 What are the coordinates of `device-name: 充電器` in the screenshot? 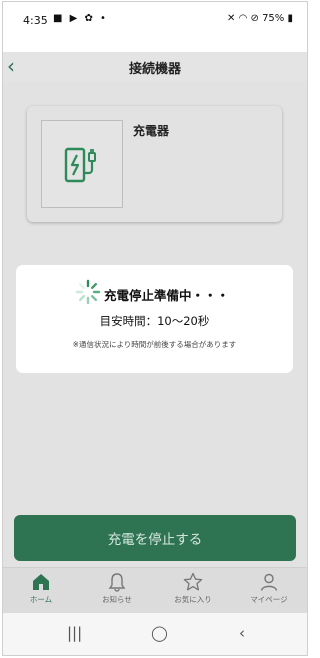 It's located at (151, 131).